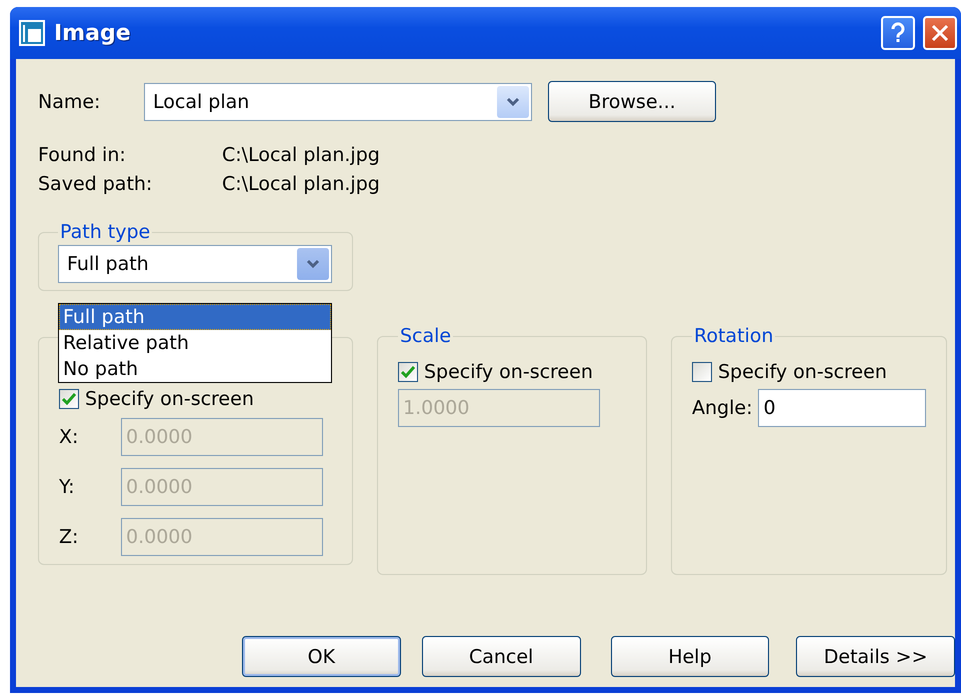 Image resolution: width=961 pixels, height=696 pixels. Describe the element at coordinates (70, 101) in the screenshot. I see `field-label: Name:` at that location.